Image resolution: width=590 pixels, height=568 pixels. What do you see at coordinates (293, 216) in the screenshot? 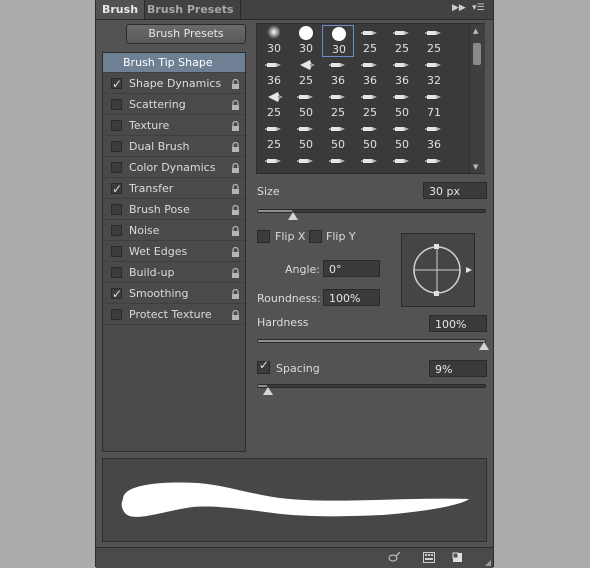
I see `size-slider-handle` at bounding box center [293, 216].